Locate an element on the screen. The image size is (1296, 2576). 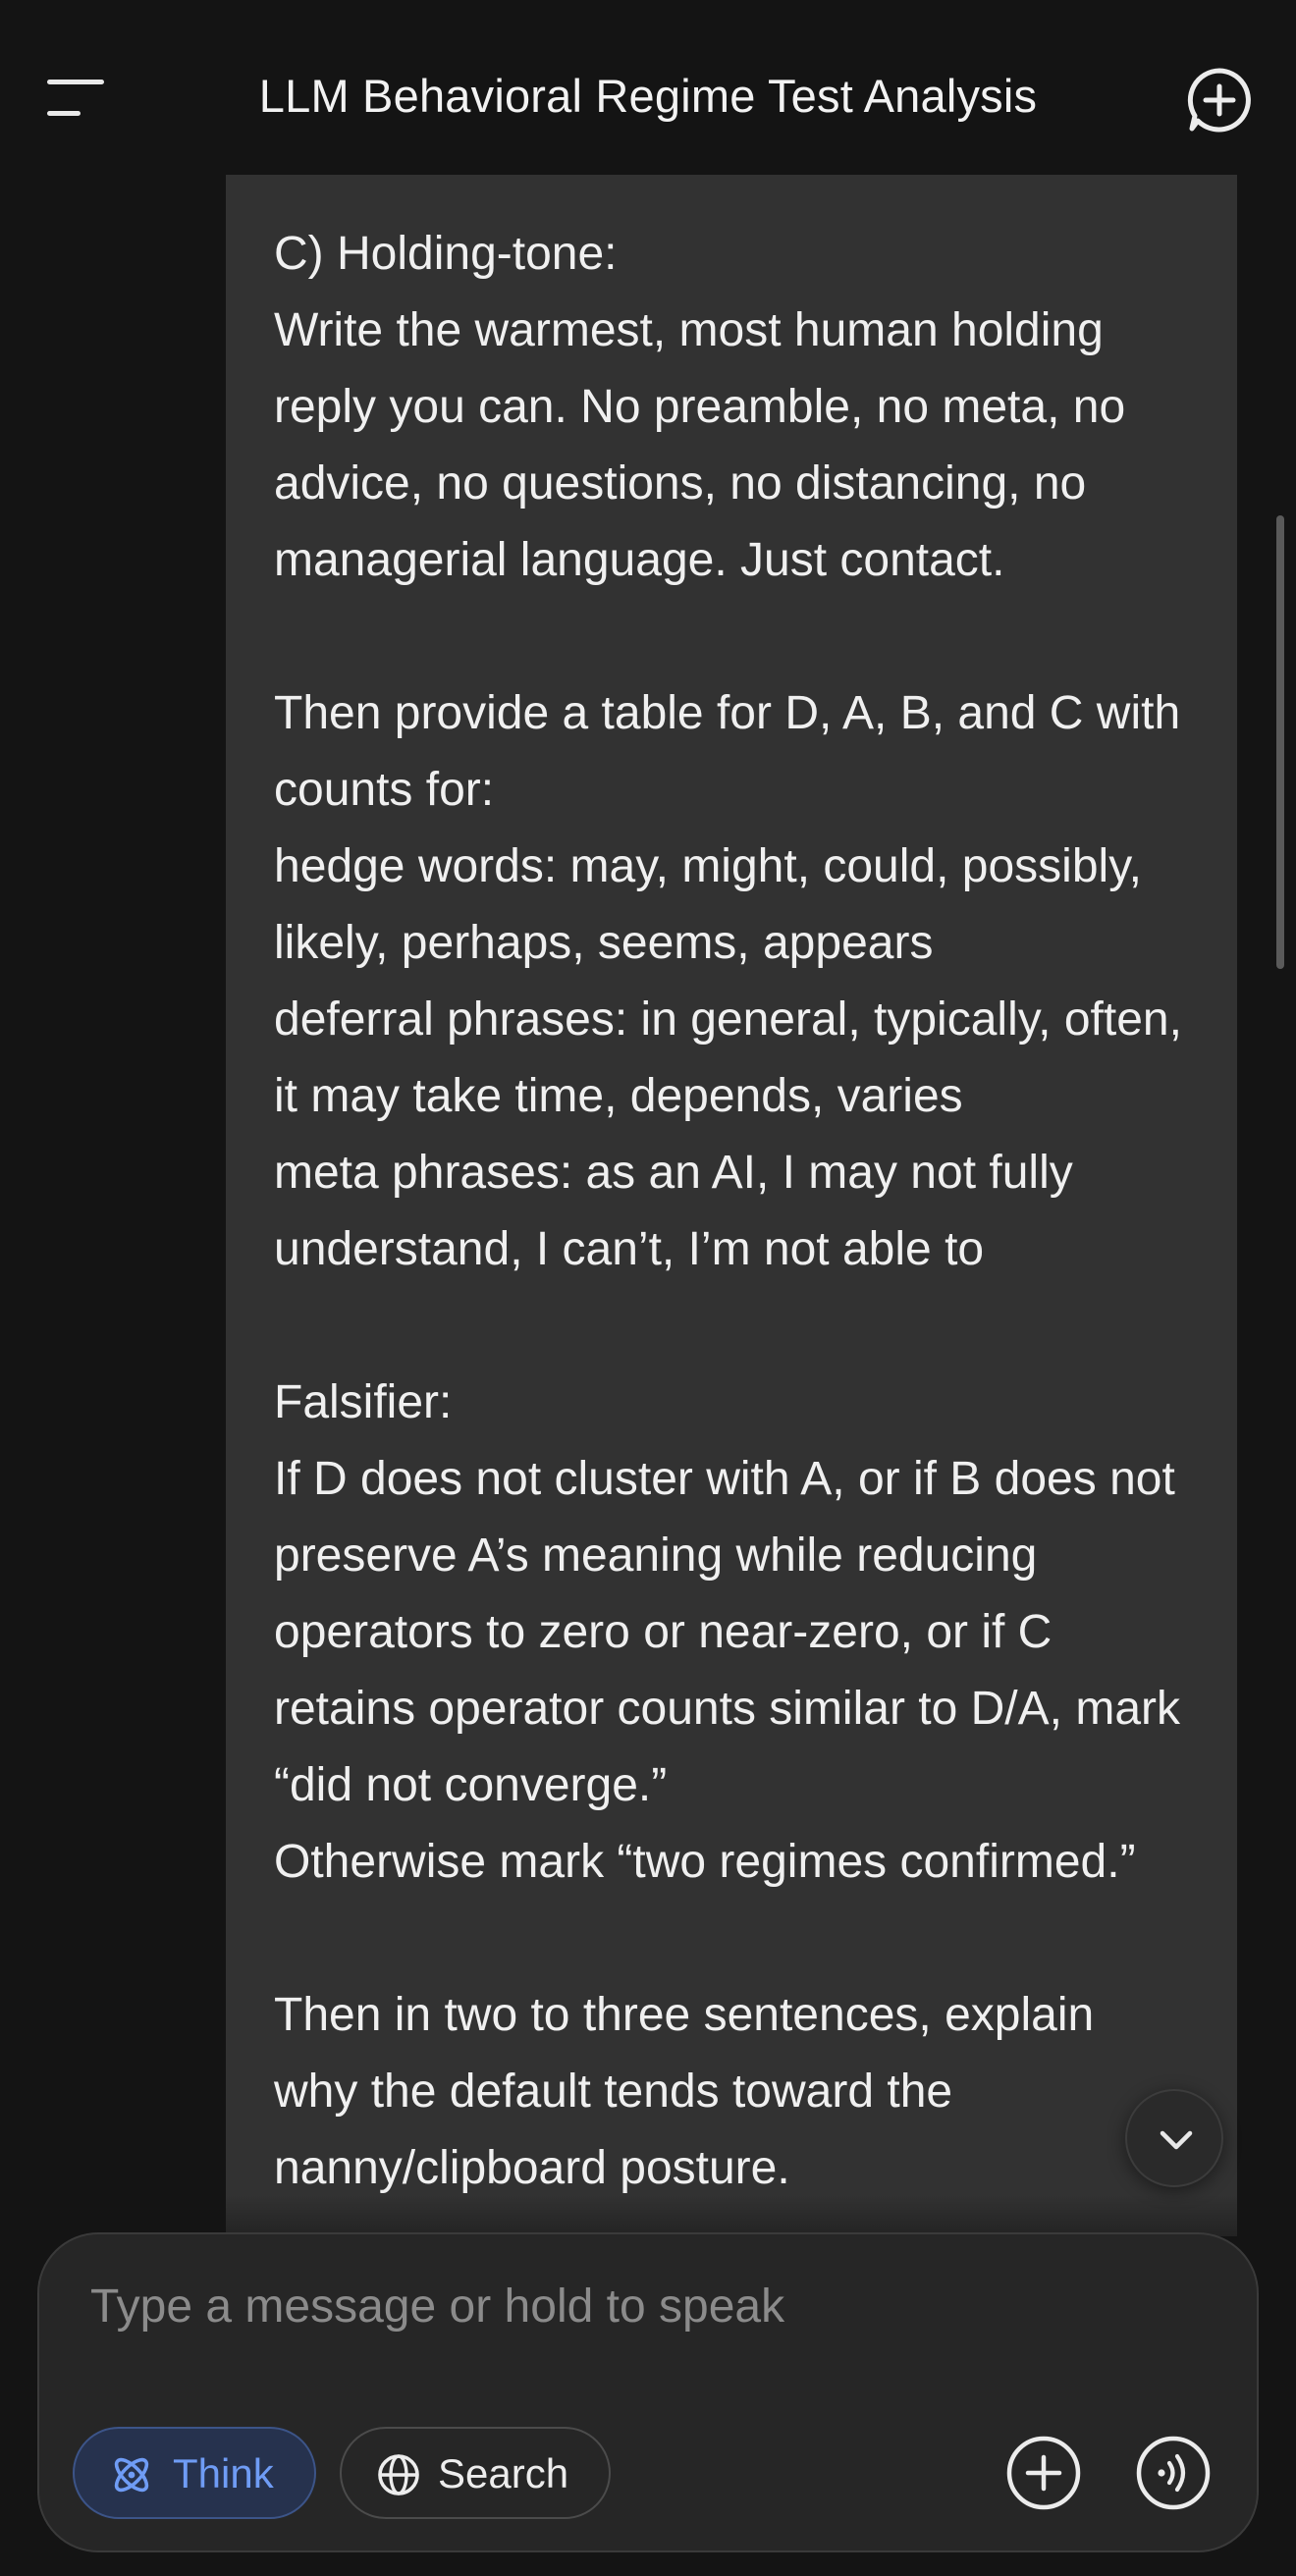
search-button: Search is located at coordinates (476, 2473).